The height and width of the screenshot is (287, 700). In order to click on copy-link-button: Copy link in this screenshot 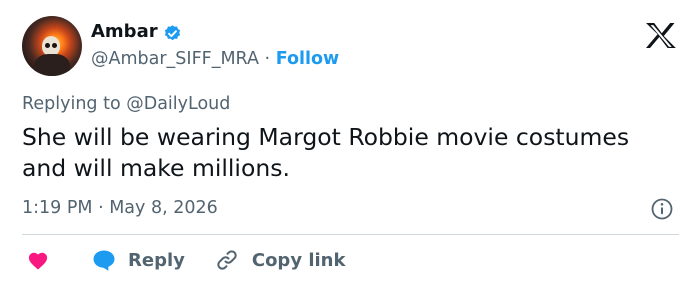, I will do `click(280, 260)`.